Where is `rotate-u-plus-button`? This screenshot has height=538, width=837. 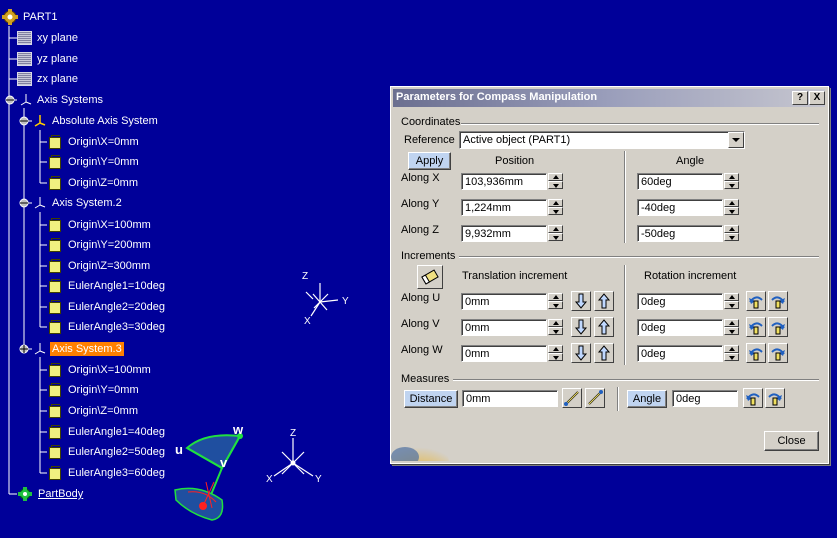
rotate-u-plus-button is located at coordinates (778, 301).